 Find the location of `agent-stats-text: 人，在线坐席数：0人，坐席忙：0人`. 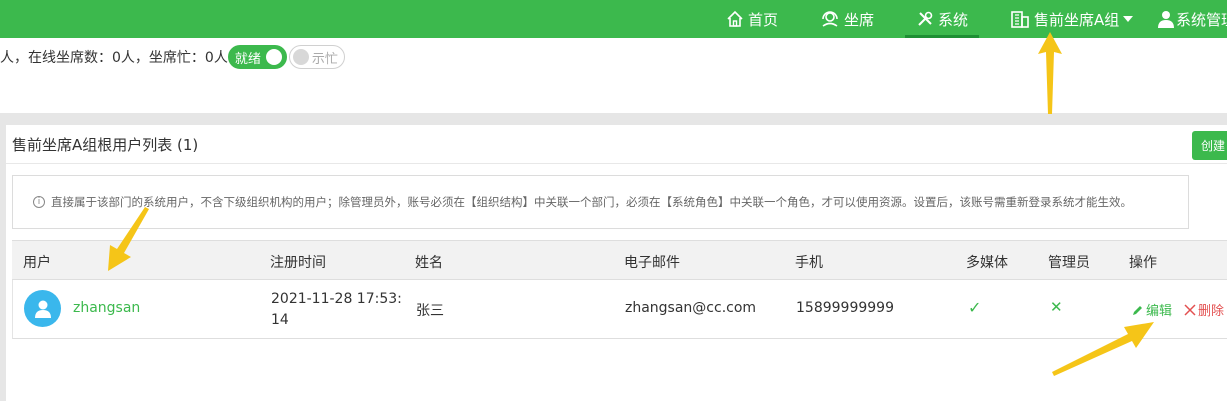

agent-stats-text: 人，在线坐席数：0人，坐席忙：0人 is located at coordinates (114, 58).